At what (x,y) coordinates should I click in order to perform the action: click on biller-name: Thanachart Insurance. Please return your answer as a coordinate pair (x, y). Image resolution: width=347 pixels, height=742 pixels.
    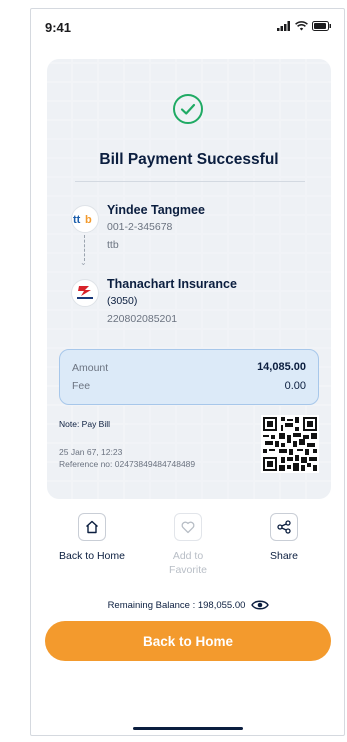
    Looking at the image, I should click on (172, 284).